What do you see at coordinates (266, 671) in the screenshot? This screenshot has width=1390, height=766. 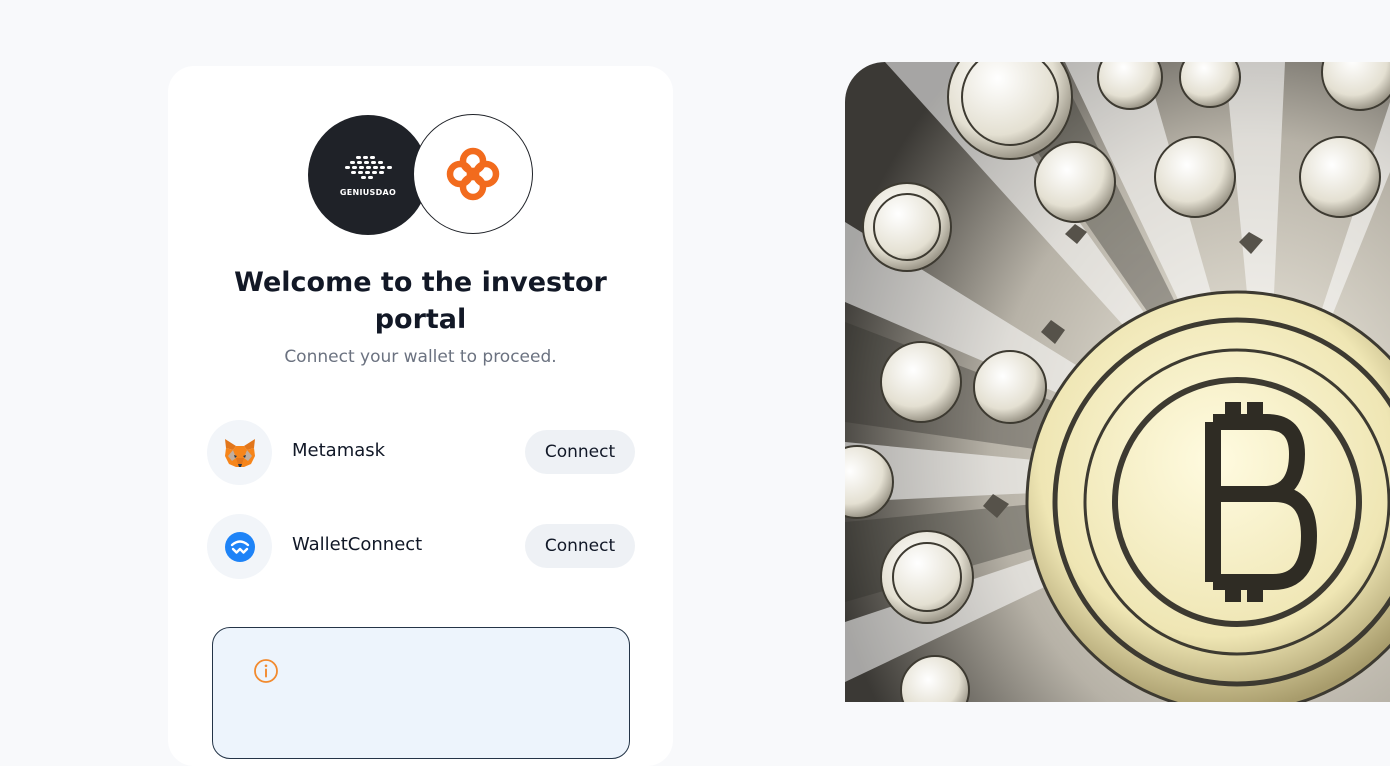 I see `info-circle-icon` at bounding box center [266, 671].